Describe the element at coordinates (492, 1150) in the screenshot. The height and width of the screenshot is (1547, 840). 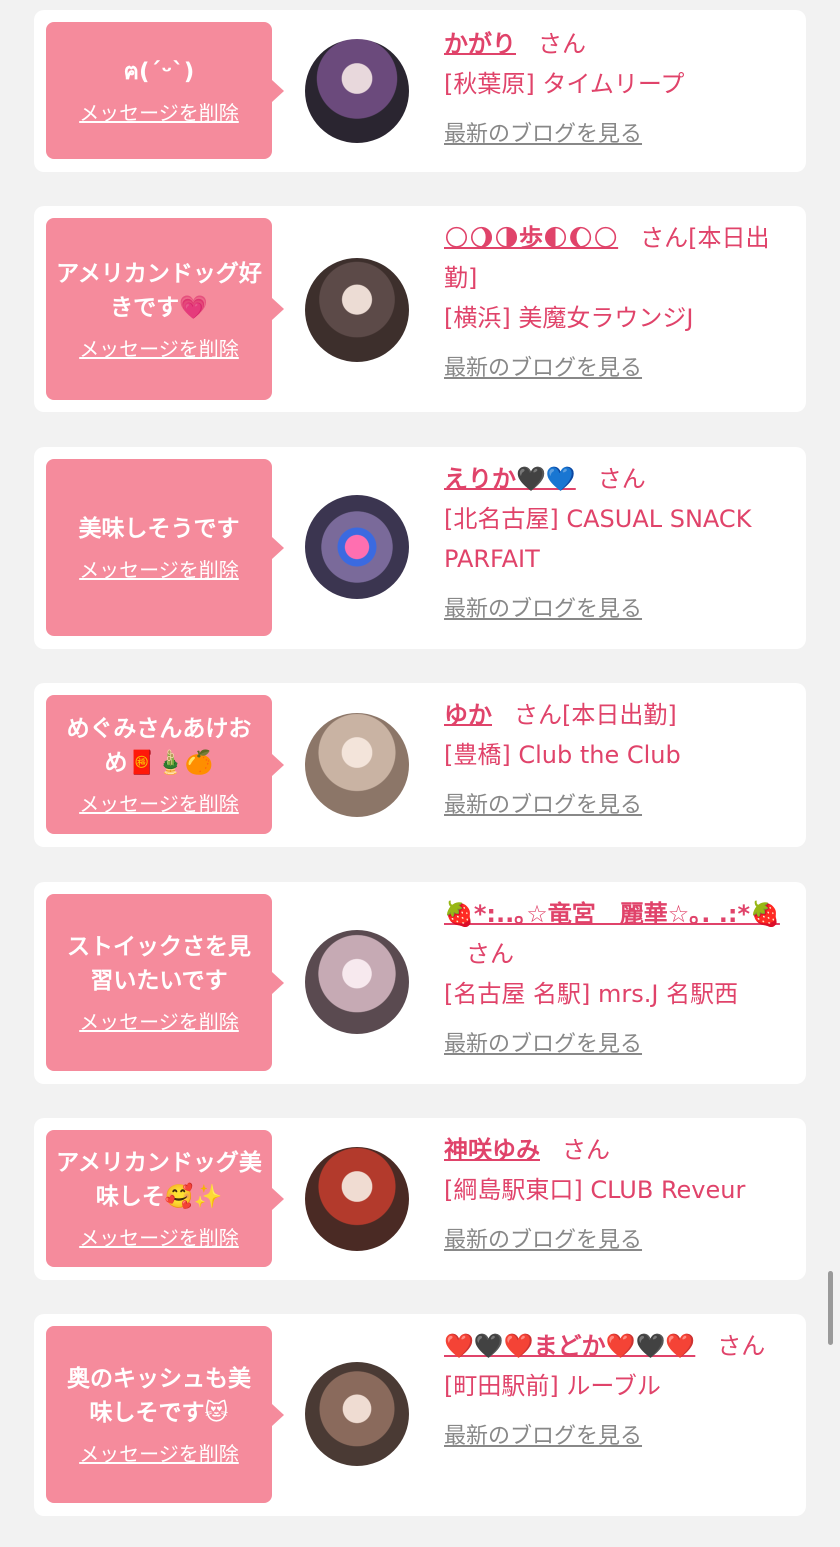
I see `cast-name-link: 神咲ゆみ` at that location.